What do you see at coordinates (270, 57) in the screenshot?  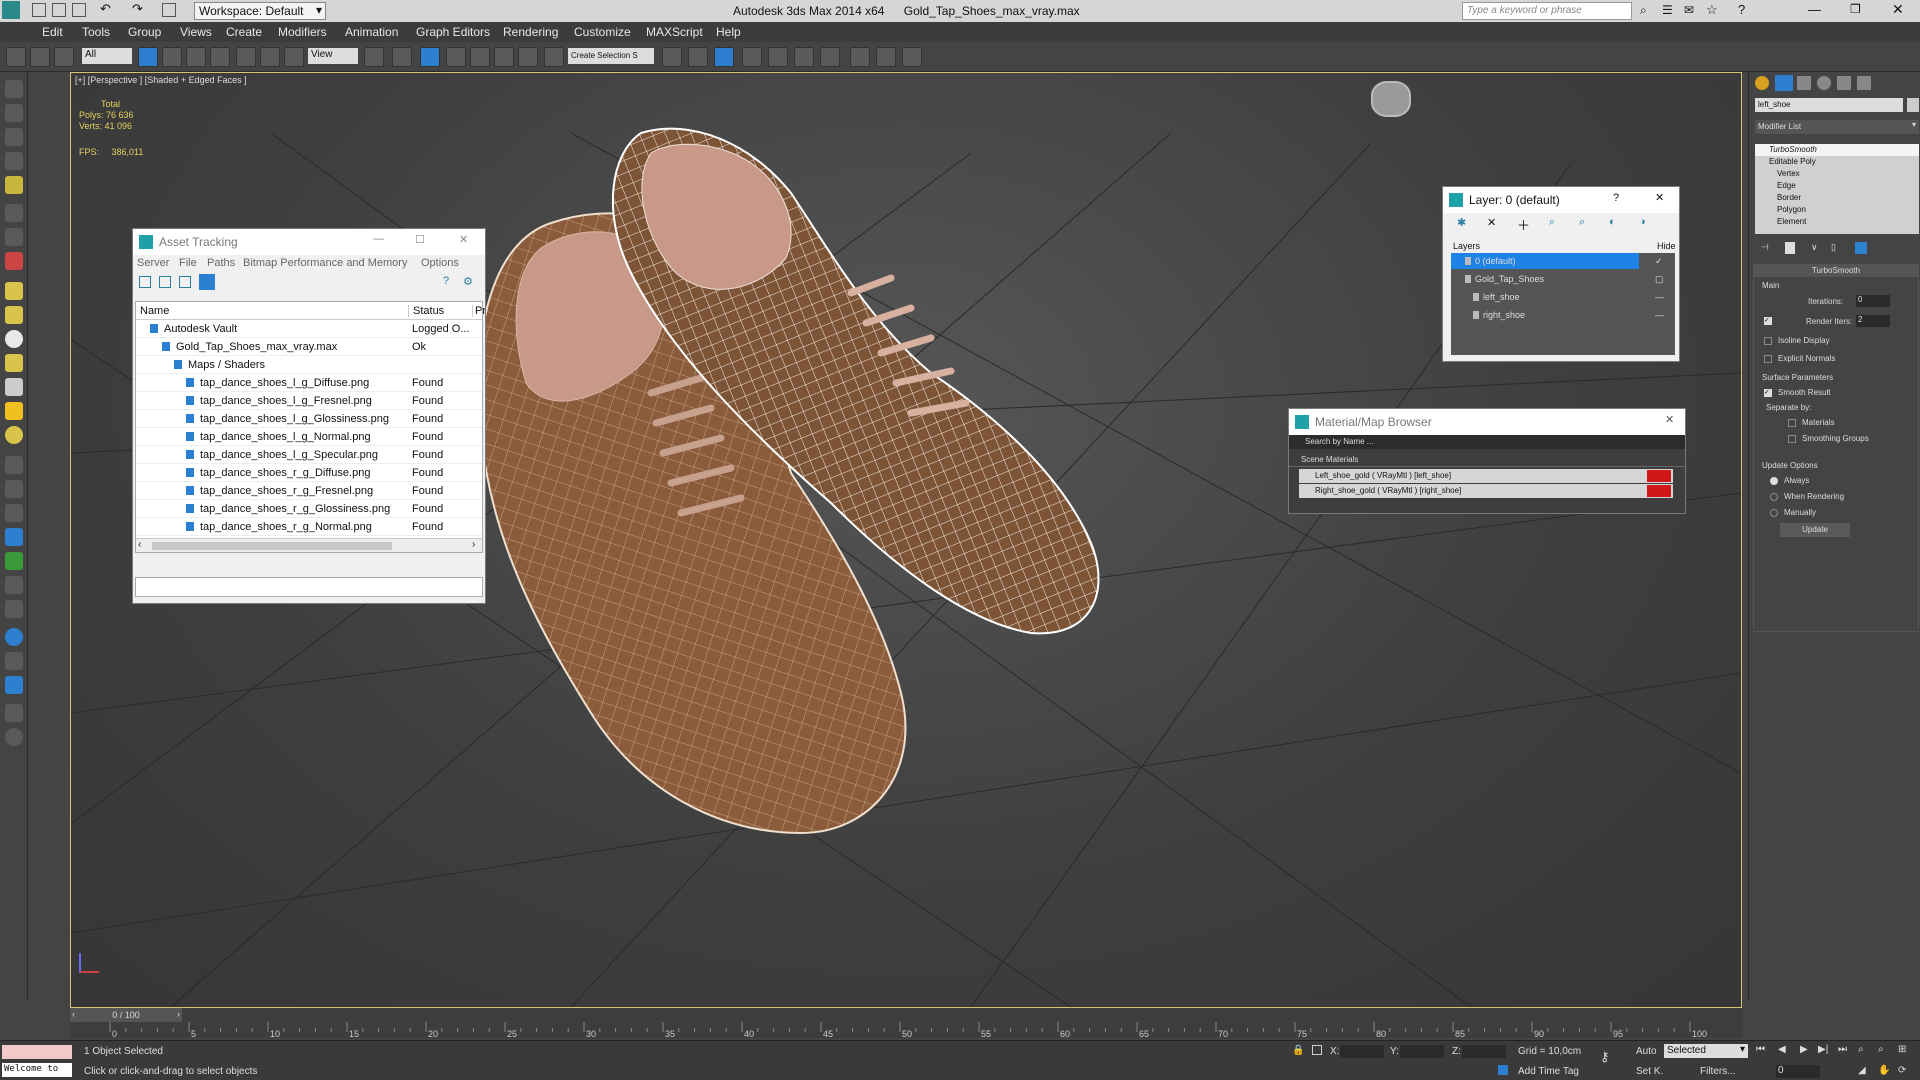 I see `rotate-icon` at bounding box center [270, 57].